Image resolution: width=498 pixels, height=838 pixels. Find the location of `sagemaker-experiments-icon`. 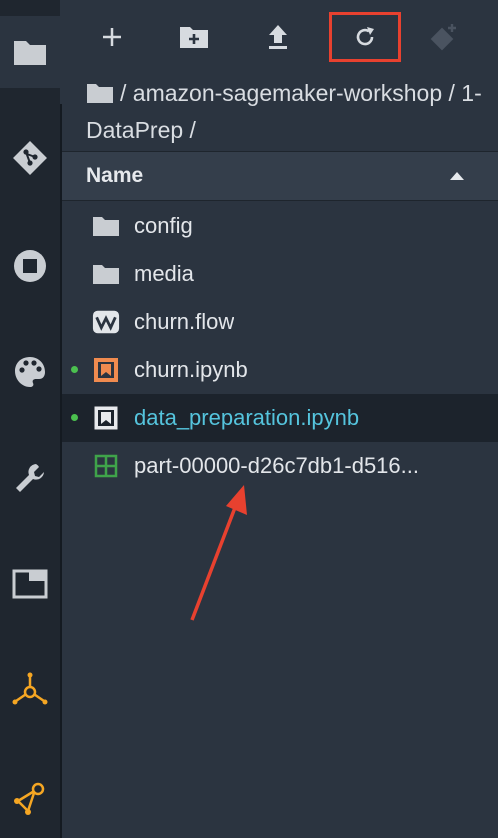

sagemaker-experiments-icon is located at coordinates (30, 688).